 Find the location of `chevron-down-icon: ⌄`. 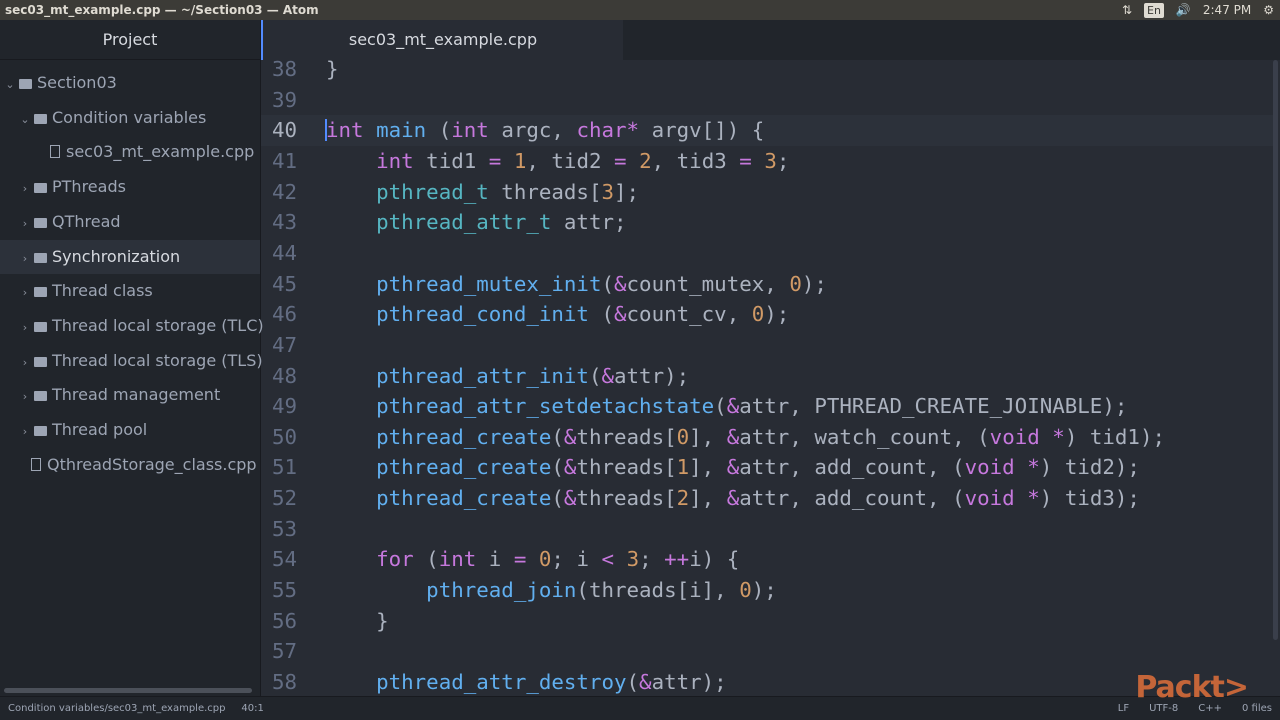

chevron-down-icon: ⌄ is located at coordinates (10, 84).